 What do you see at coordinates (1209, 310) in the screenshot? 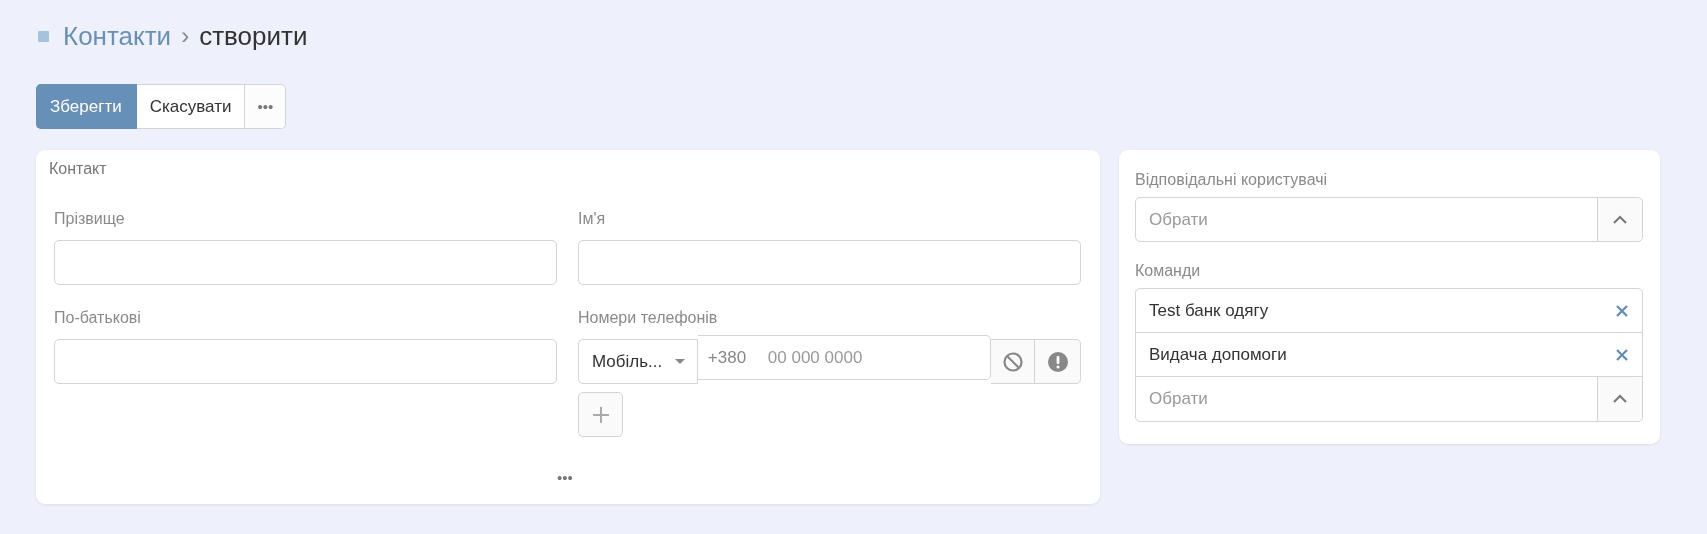
I see `team-name: Test банк одягу` at bounding box center [1209, 310].